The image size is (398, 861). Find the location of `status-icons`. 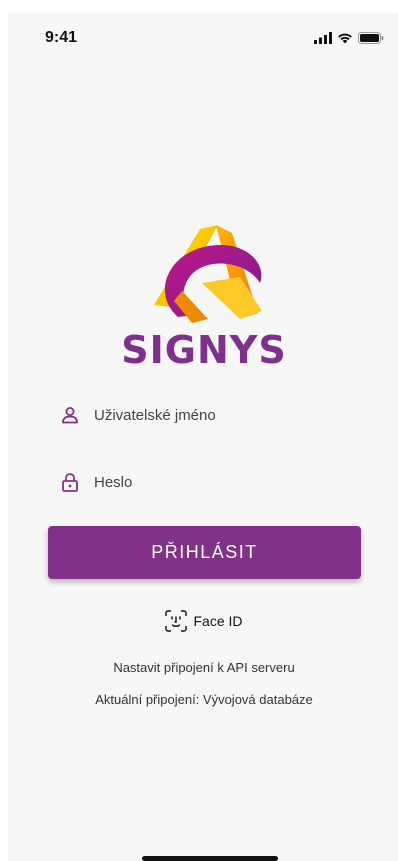

status-icons is located at coordinates (349, 38).